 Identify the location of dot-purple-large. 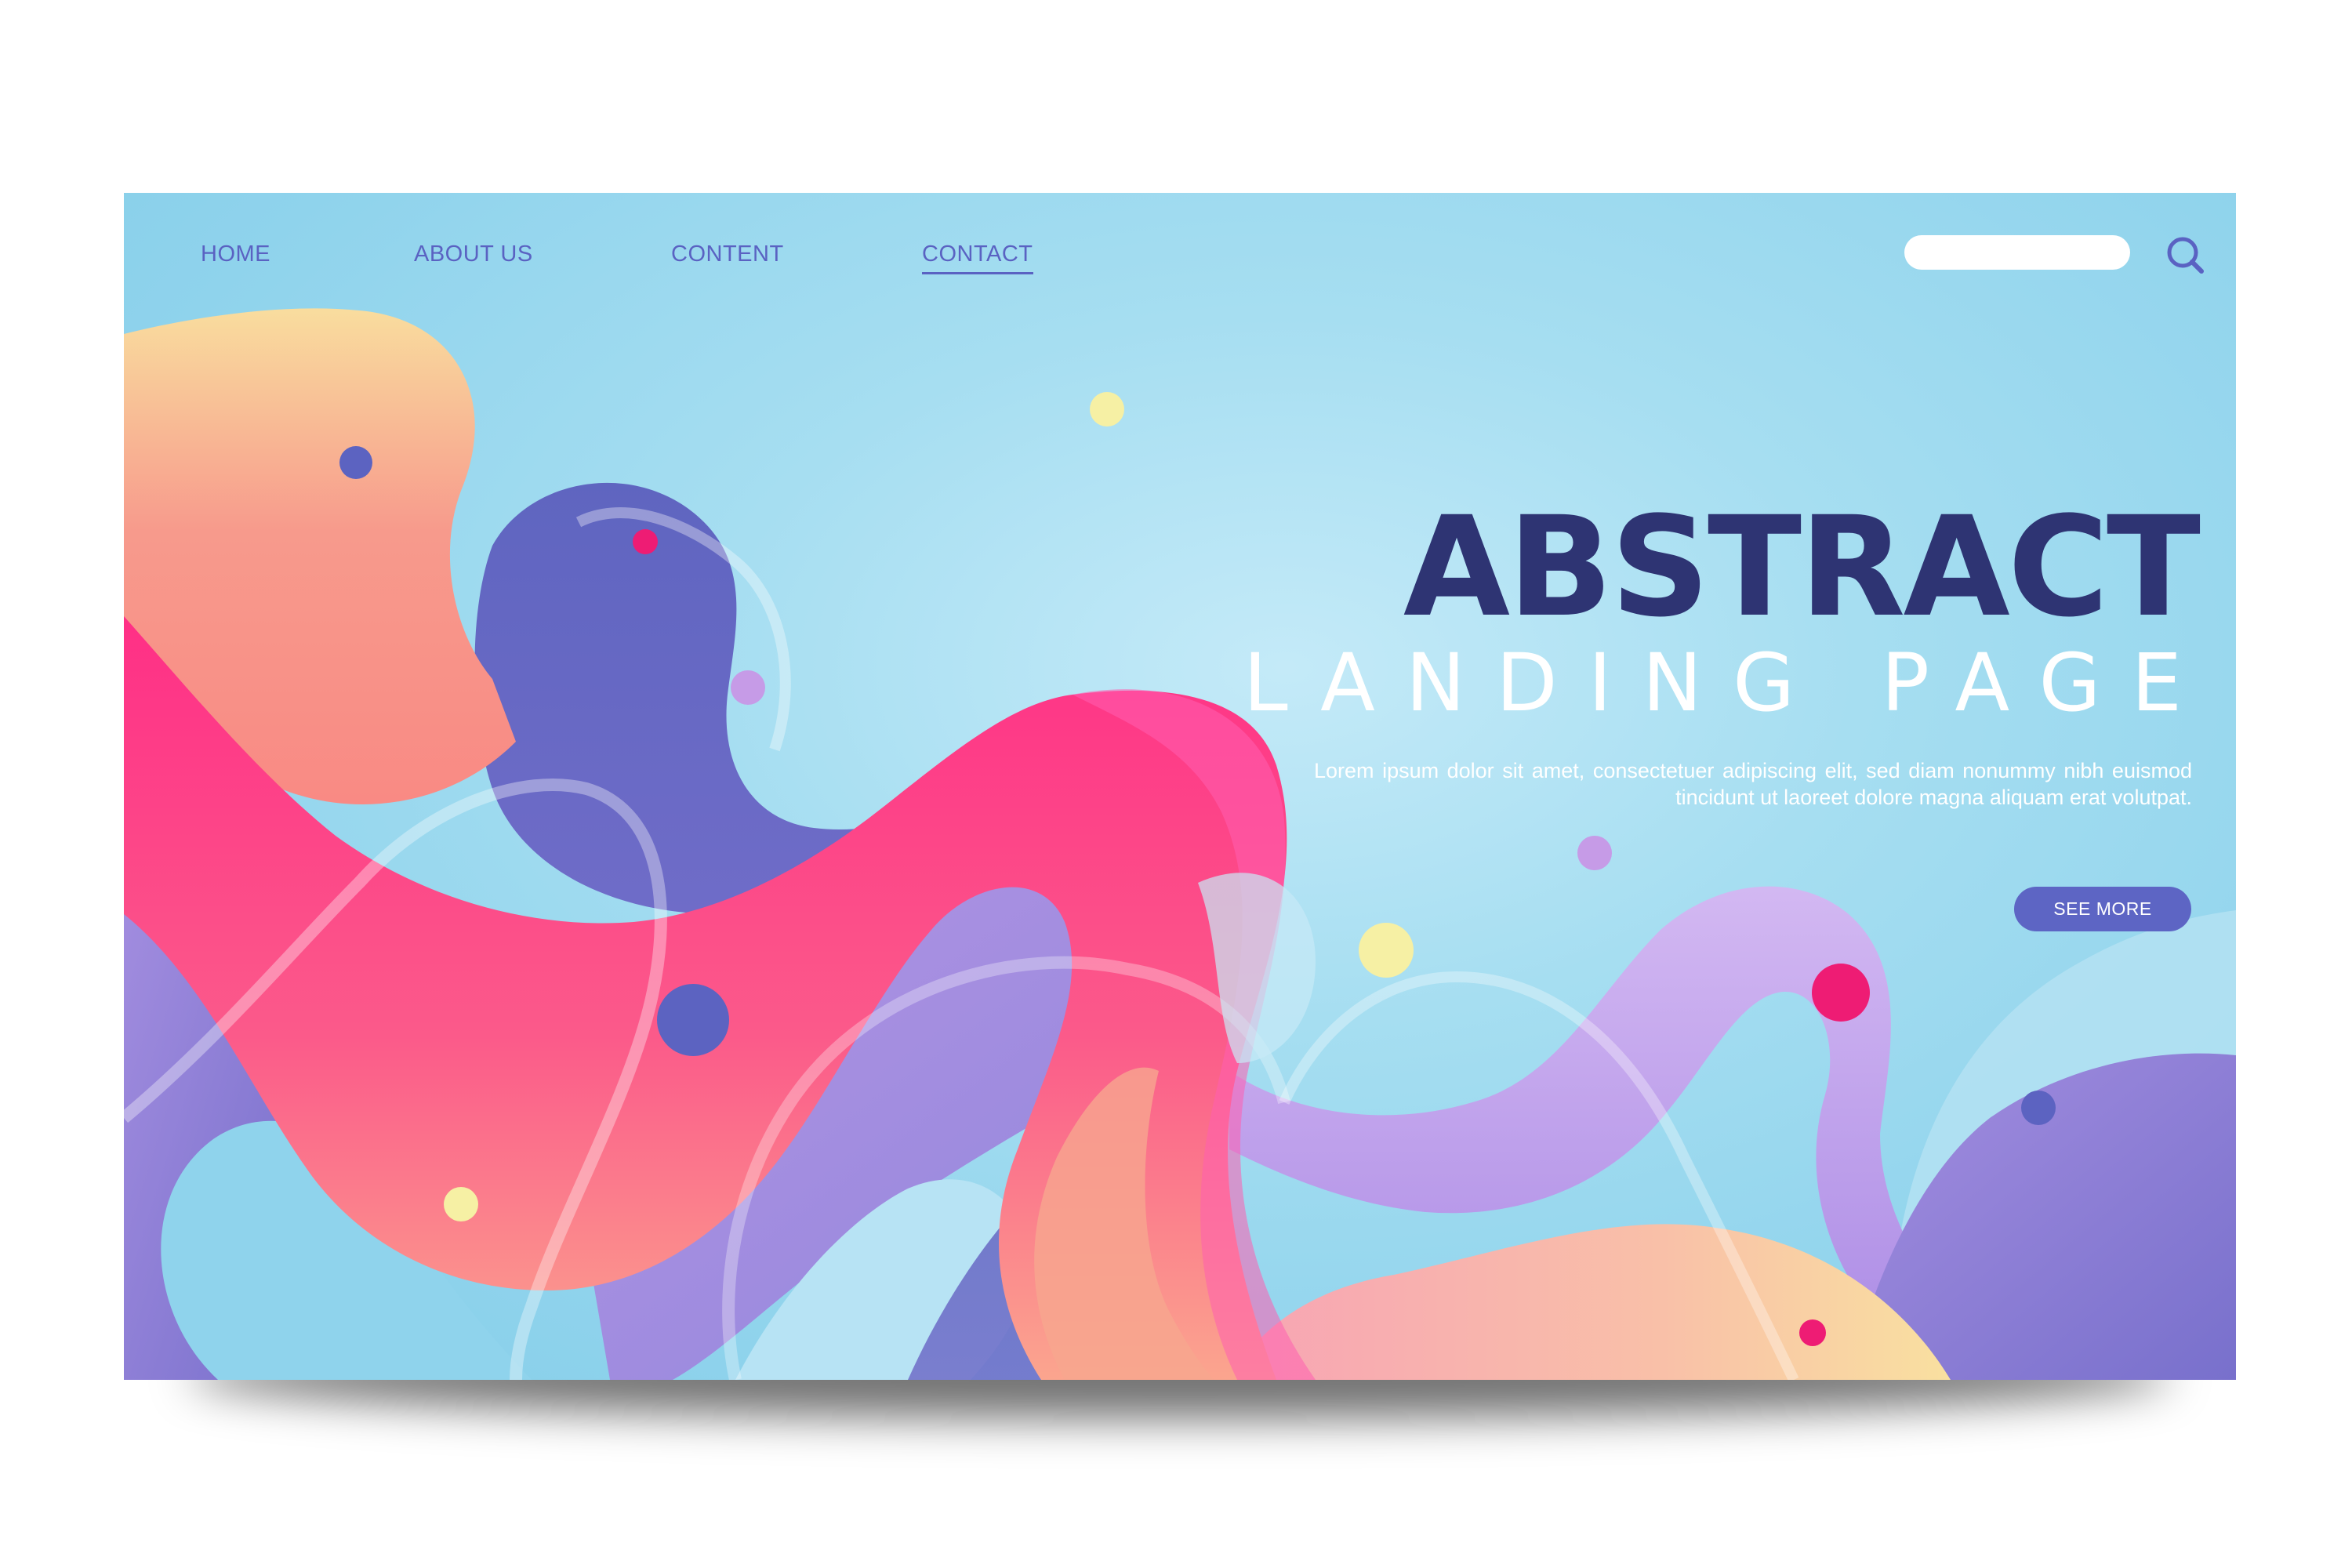
(693, 1020).